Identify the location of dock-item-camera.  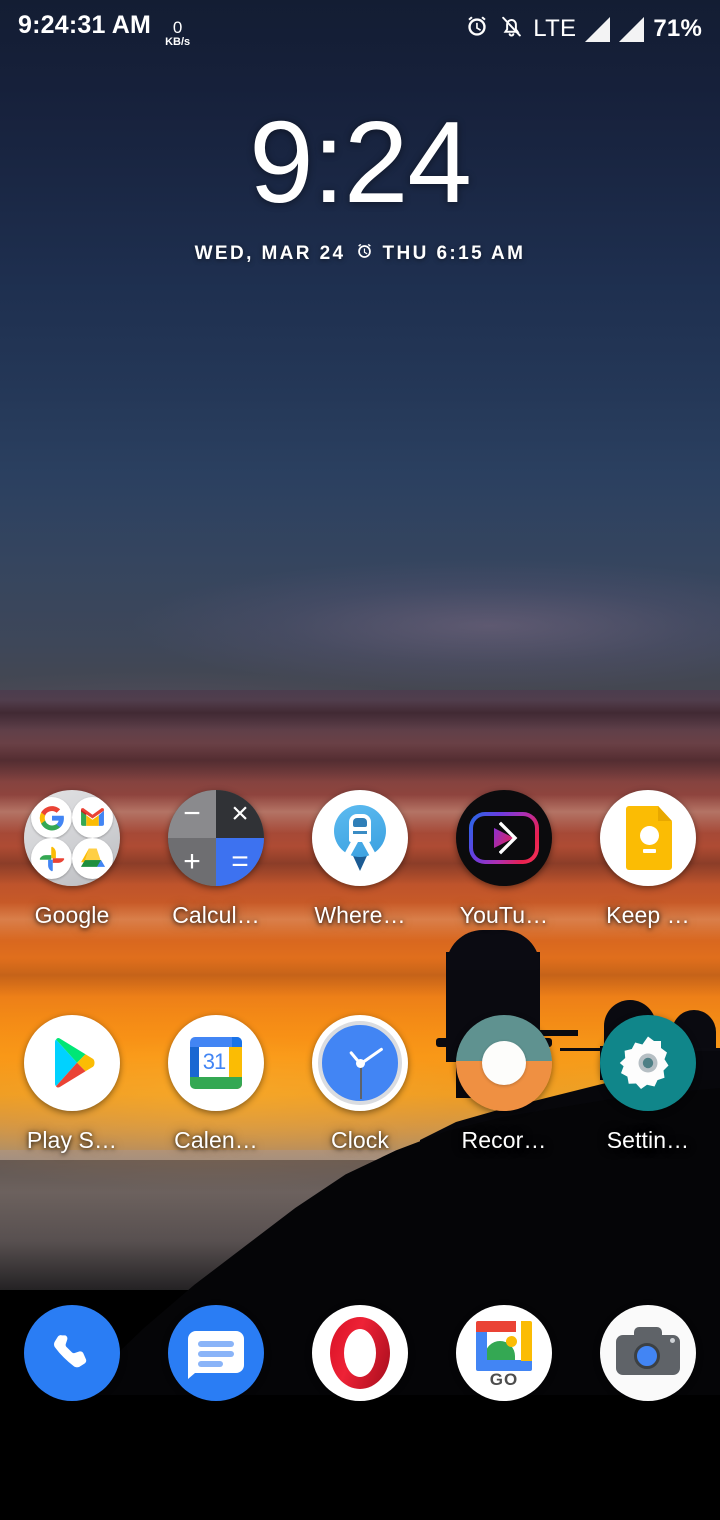
(648, 1365).